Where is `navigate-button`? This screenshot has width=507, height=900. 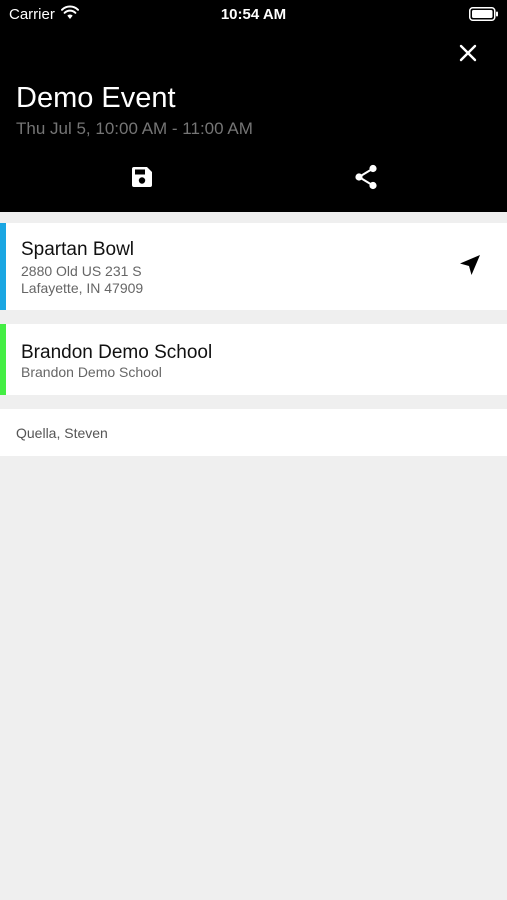
navigate-button is located at coordinates (470, 265).